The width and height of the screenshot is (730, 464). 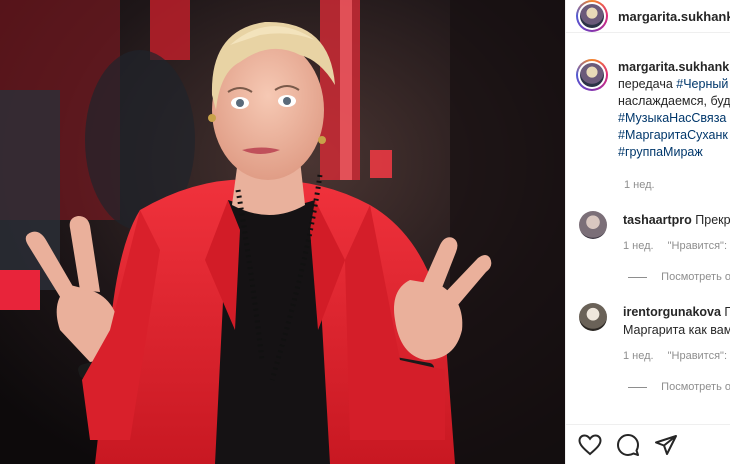 I want to click on hashtag-link: #МаргаритаСуханк, so click(x=673, y=135).